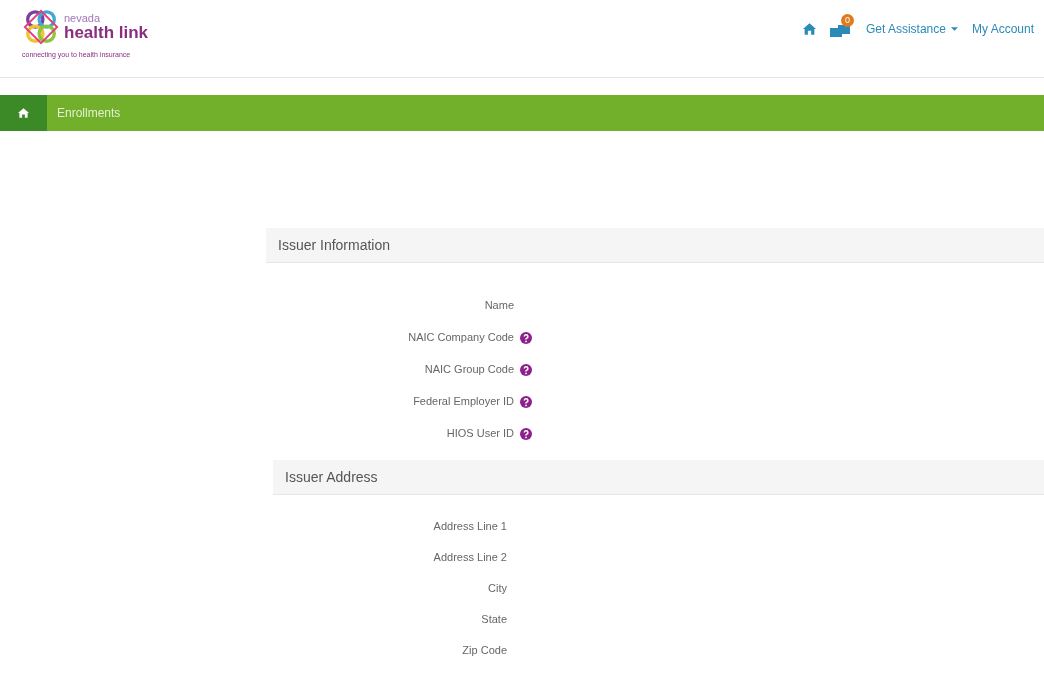 The image size is (1044, 673). I want to click on field-label: Federal Employer ID, so click(463, 402).